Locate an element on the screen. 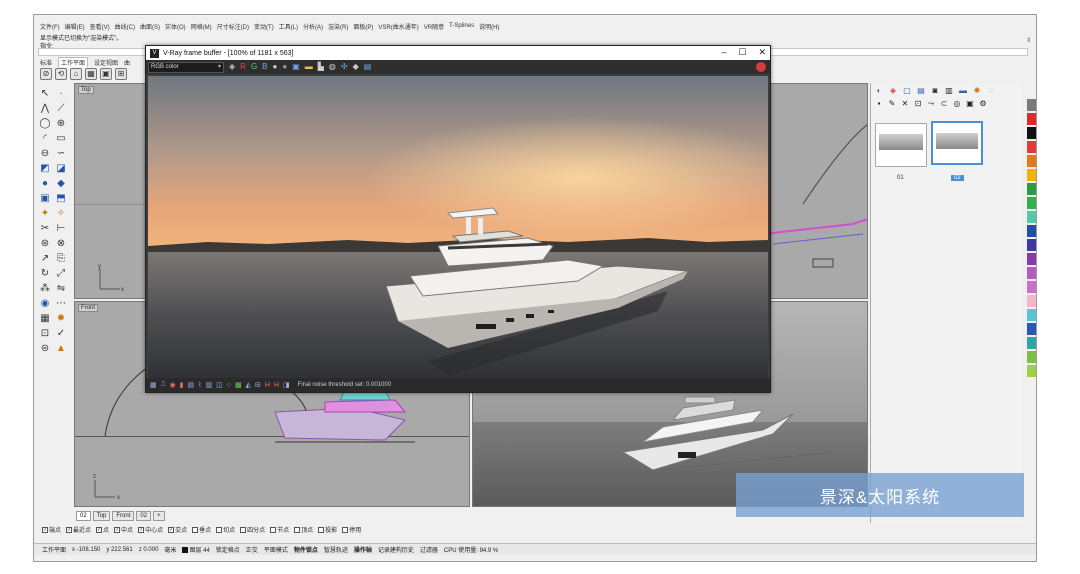 The image size is (1080, 574). tab-standard: 标准 is located at coordinates (46, 62).